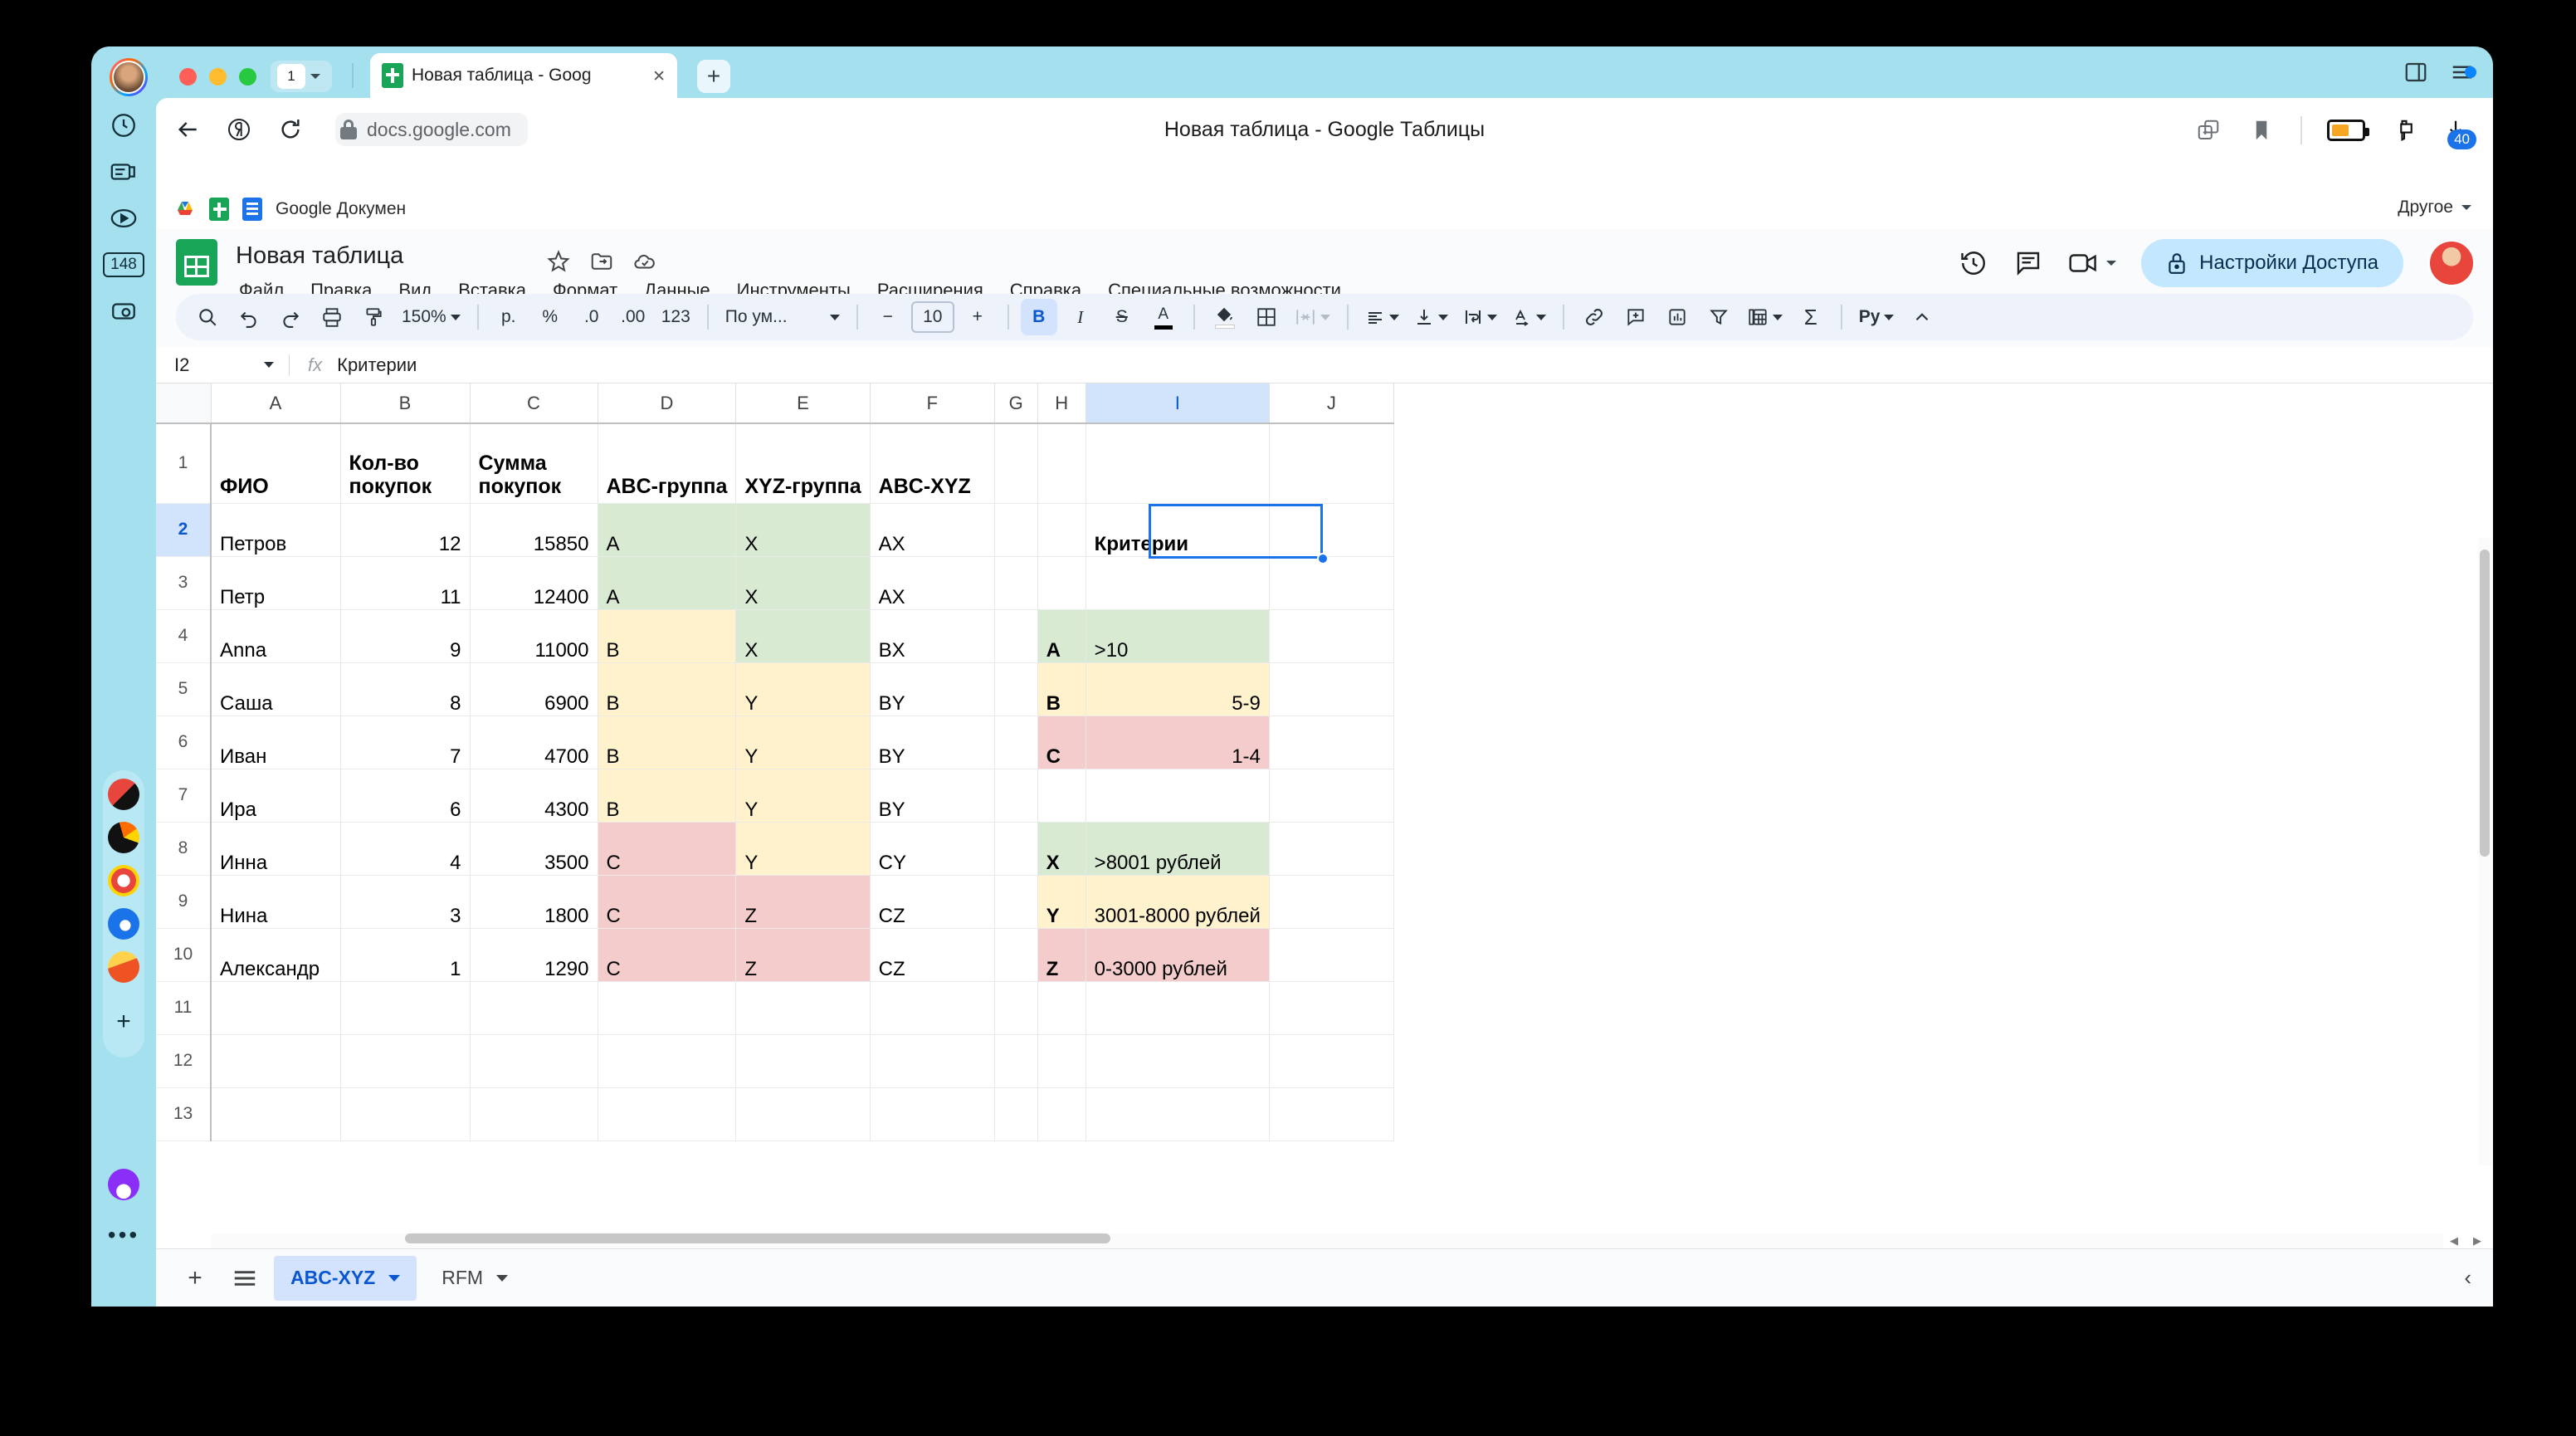  I want to click on insert-comment-icon, so click(1635, 317).